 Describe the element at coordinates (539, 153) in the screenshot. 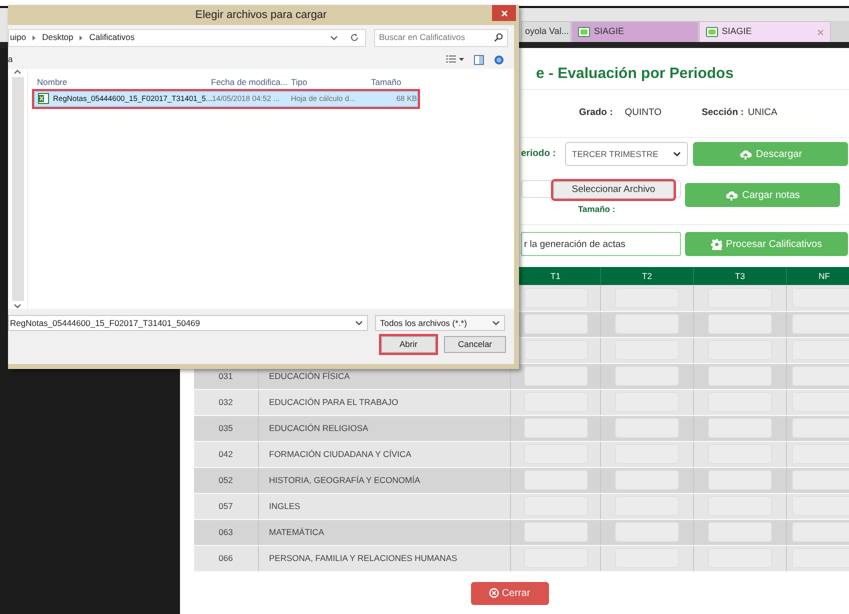

I see `period-label: eriodo :` at that location.